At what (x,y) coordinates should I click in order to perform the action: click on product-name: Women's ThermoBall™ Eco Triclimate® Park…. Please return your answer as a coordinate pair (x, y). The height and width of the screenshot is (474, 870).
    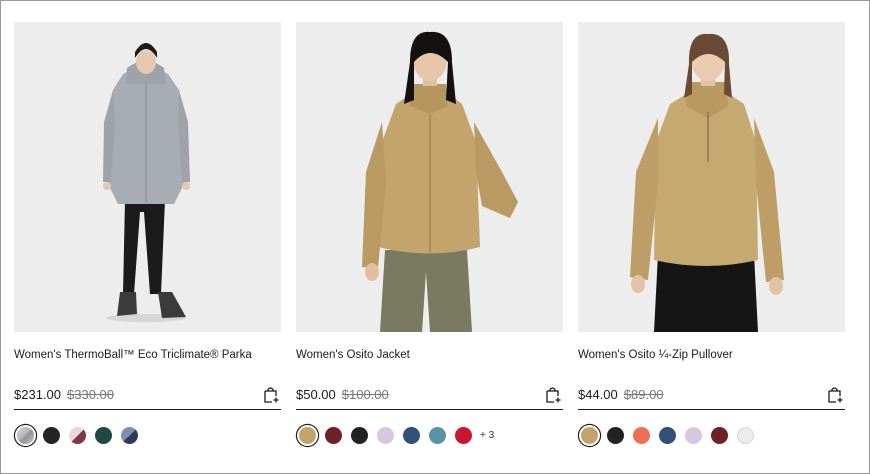
    Looking at the image, I should click on (147, 355).